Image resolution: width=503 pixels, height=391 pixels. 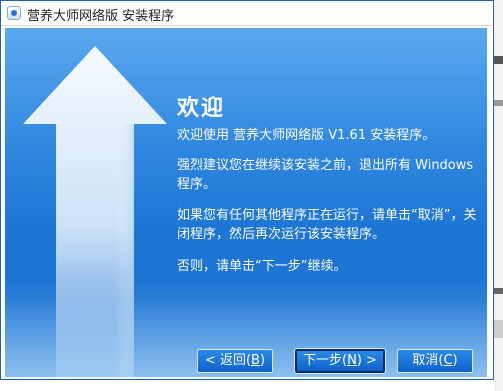 I want to click on title-bar: 营养大师网络版 安装程序, so click(x=247, y=13).